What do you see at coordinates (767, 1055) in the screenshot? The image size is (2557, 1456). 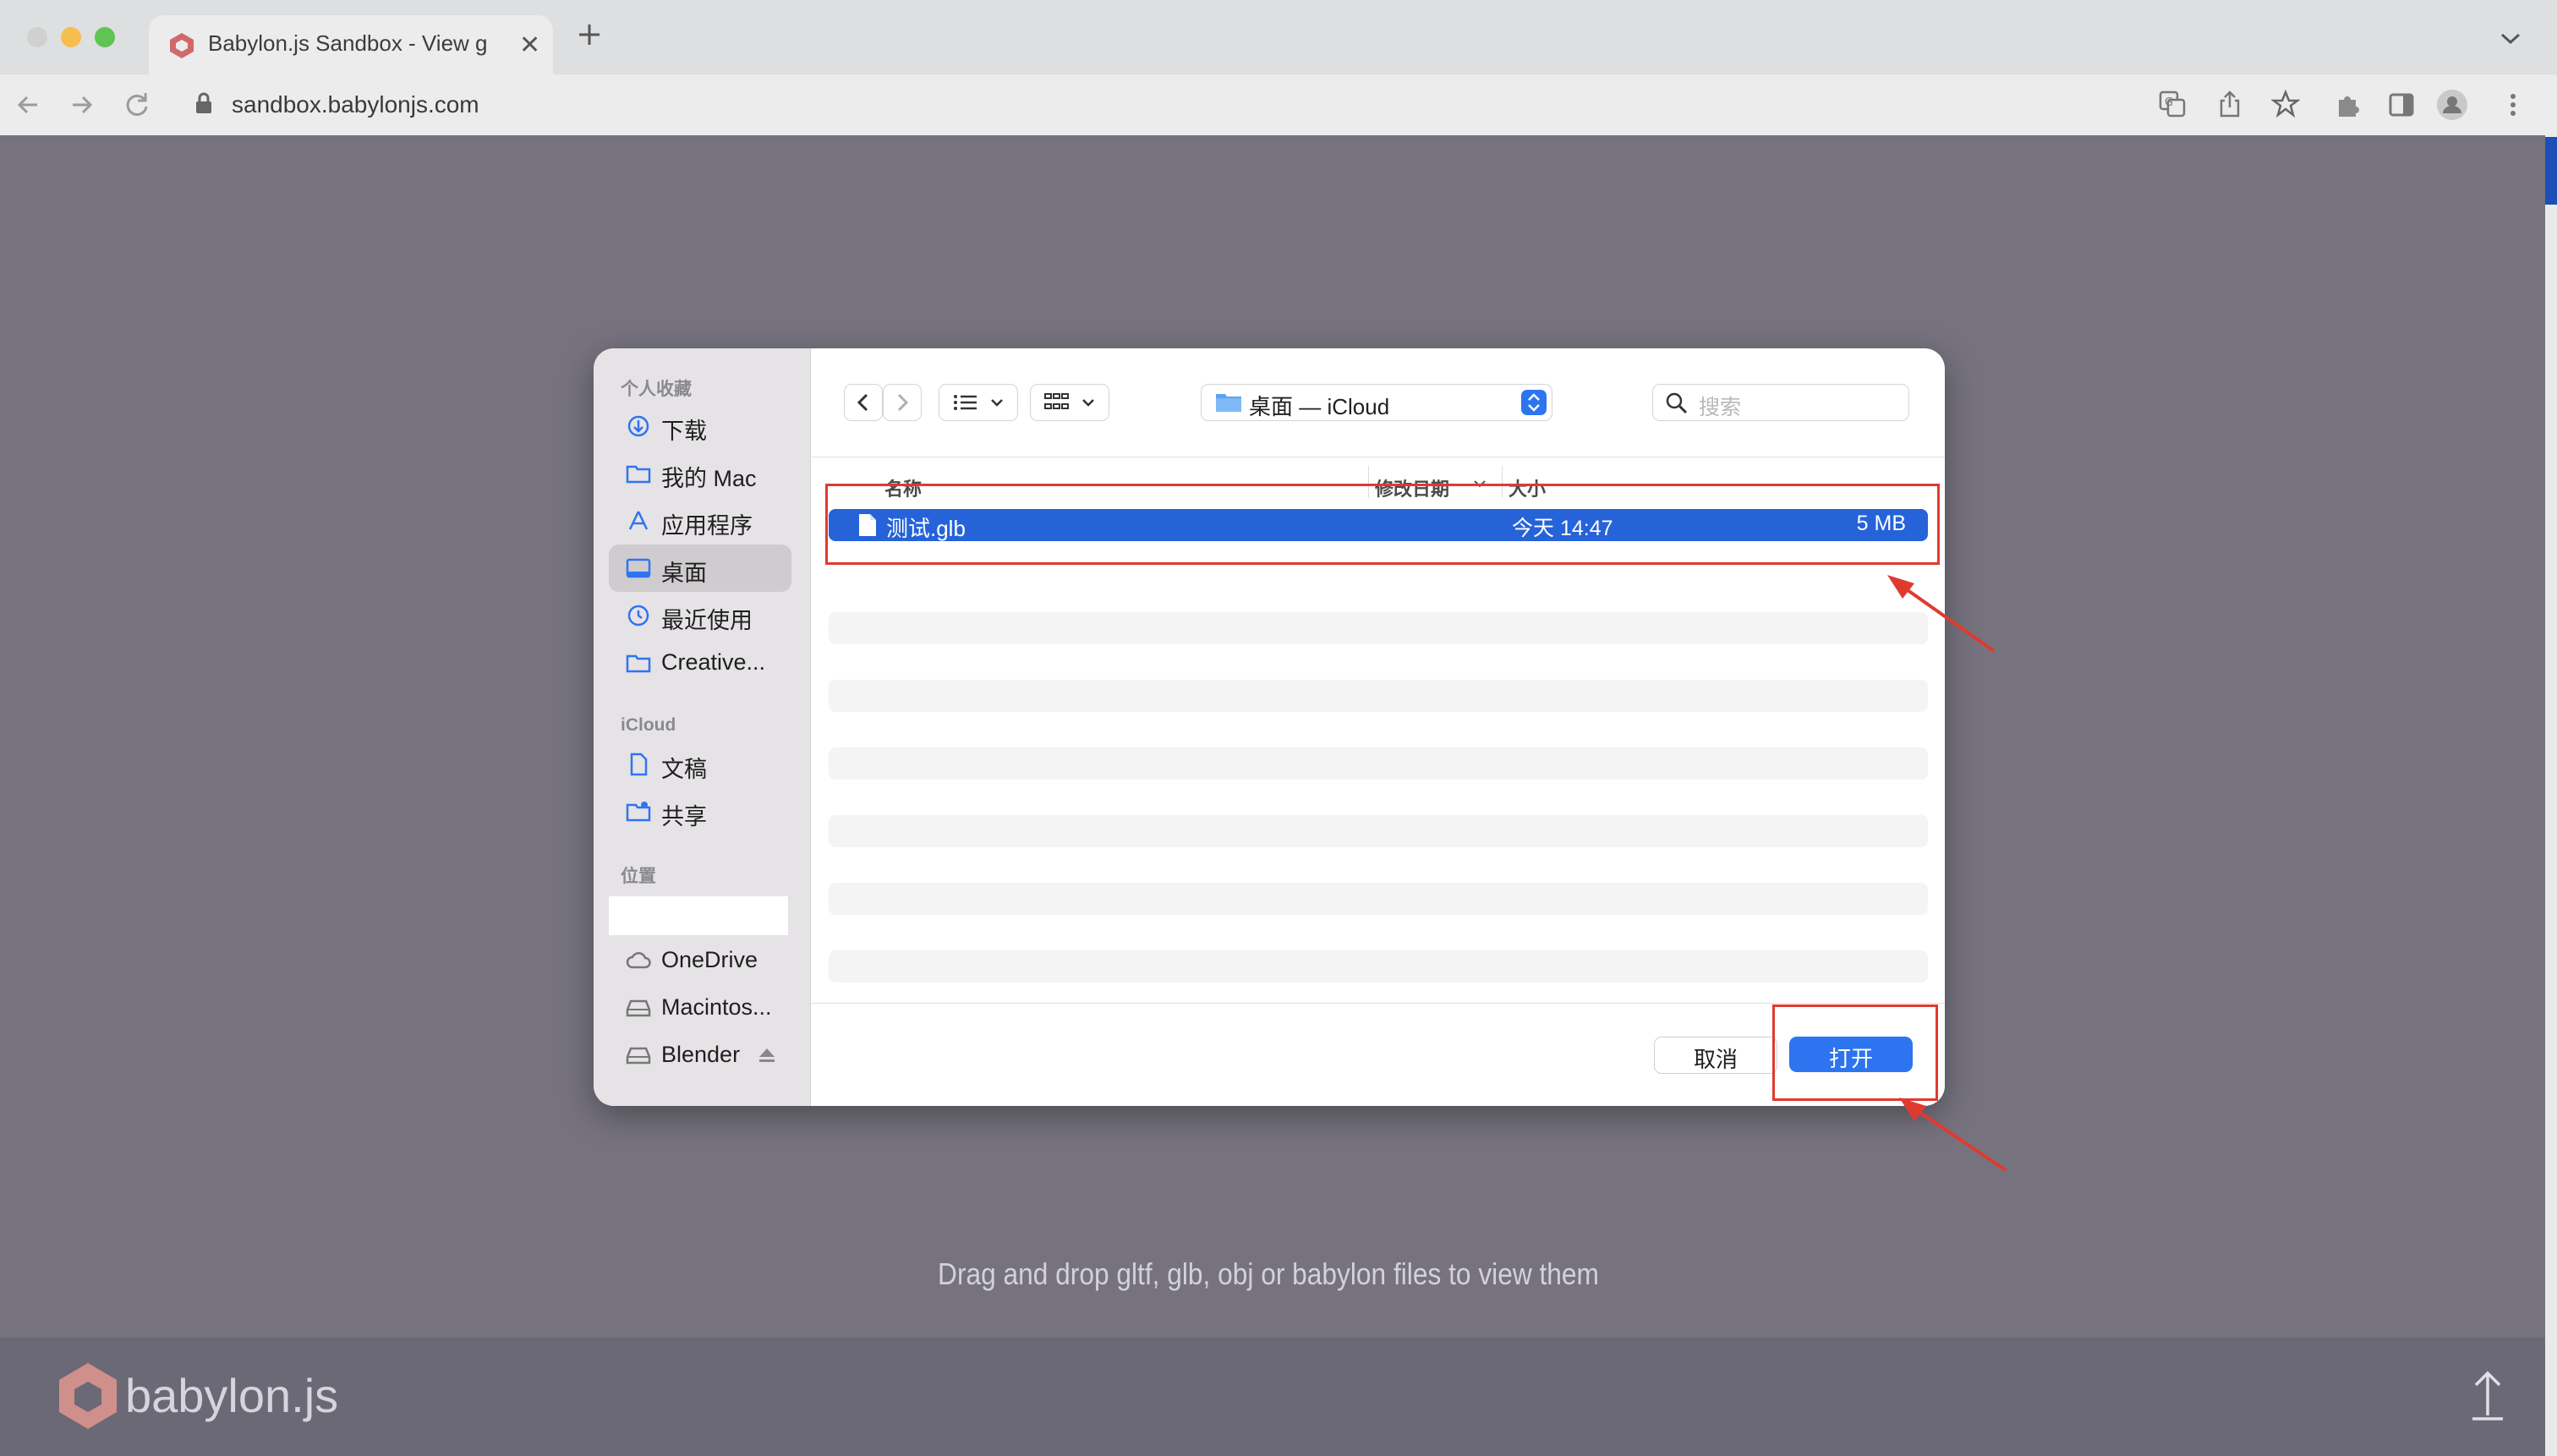 I see `eject-icon` at bounding box center [767, 1055].